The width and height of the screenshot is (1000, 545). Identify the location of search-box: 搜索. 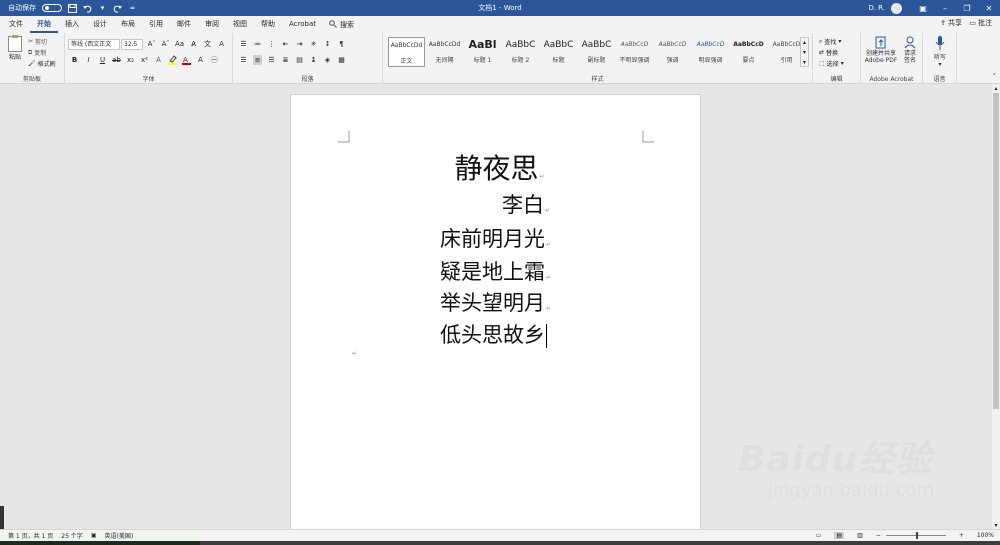
(341, 24).